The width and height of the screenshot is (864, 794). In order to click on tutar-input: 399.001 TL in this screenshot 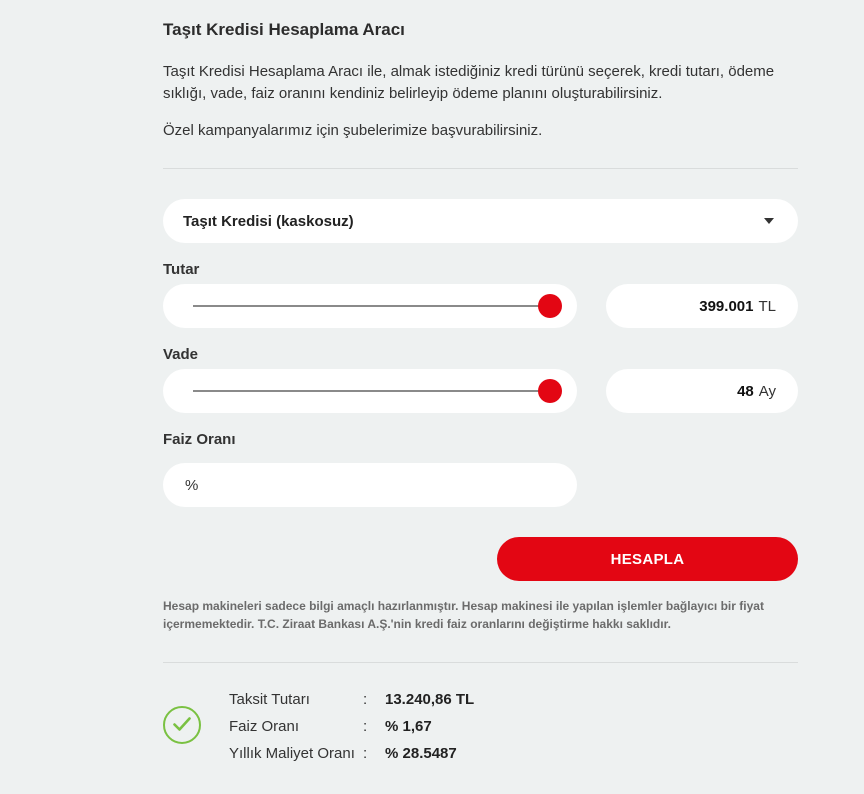, I will do `click(702, 306)`.